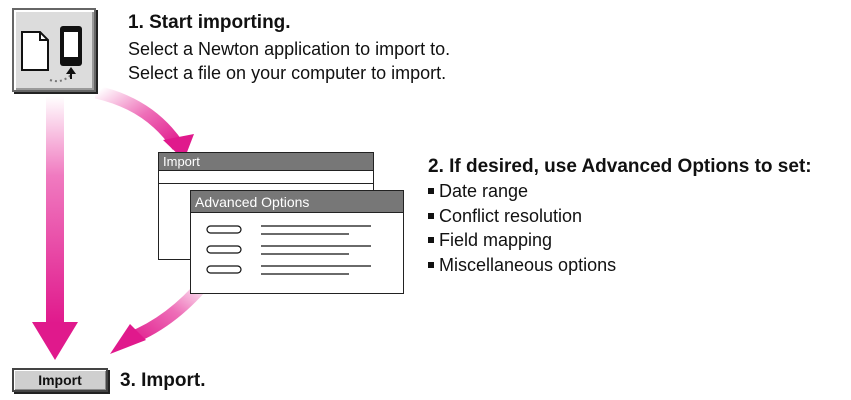 This screenshot has width=851, height=400. Describe the element at coordinates (522, 216) in the screenshot. I see `list-item: Conflict resolution` at that location.